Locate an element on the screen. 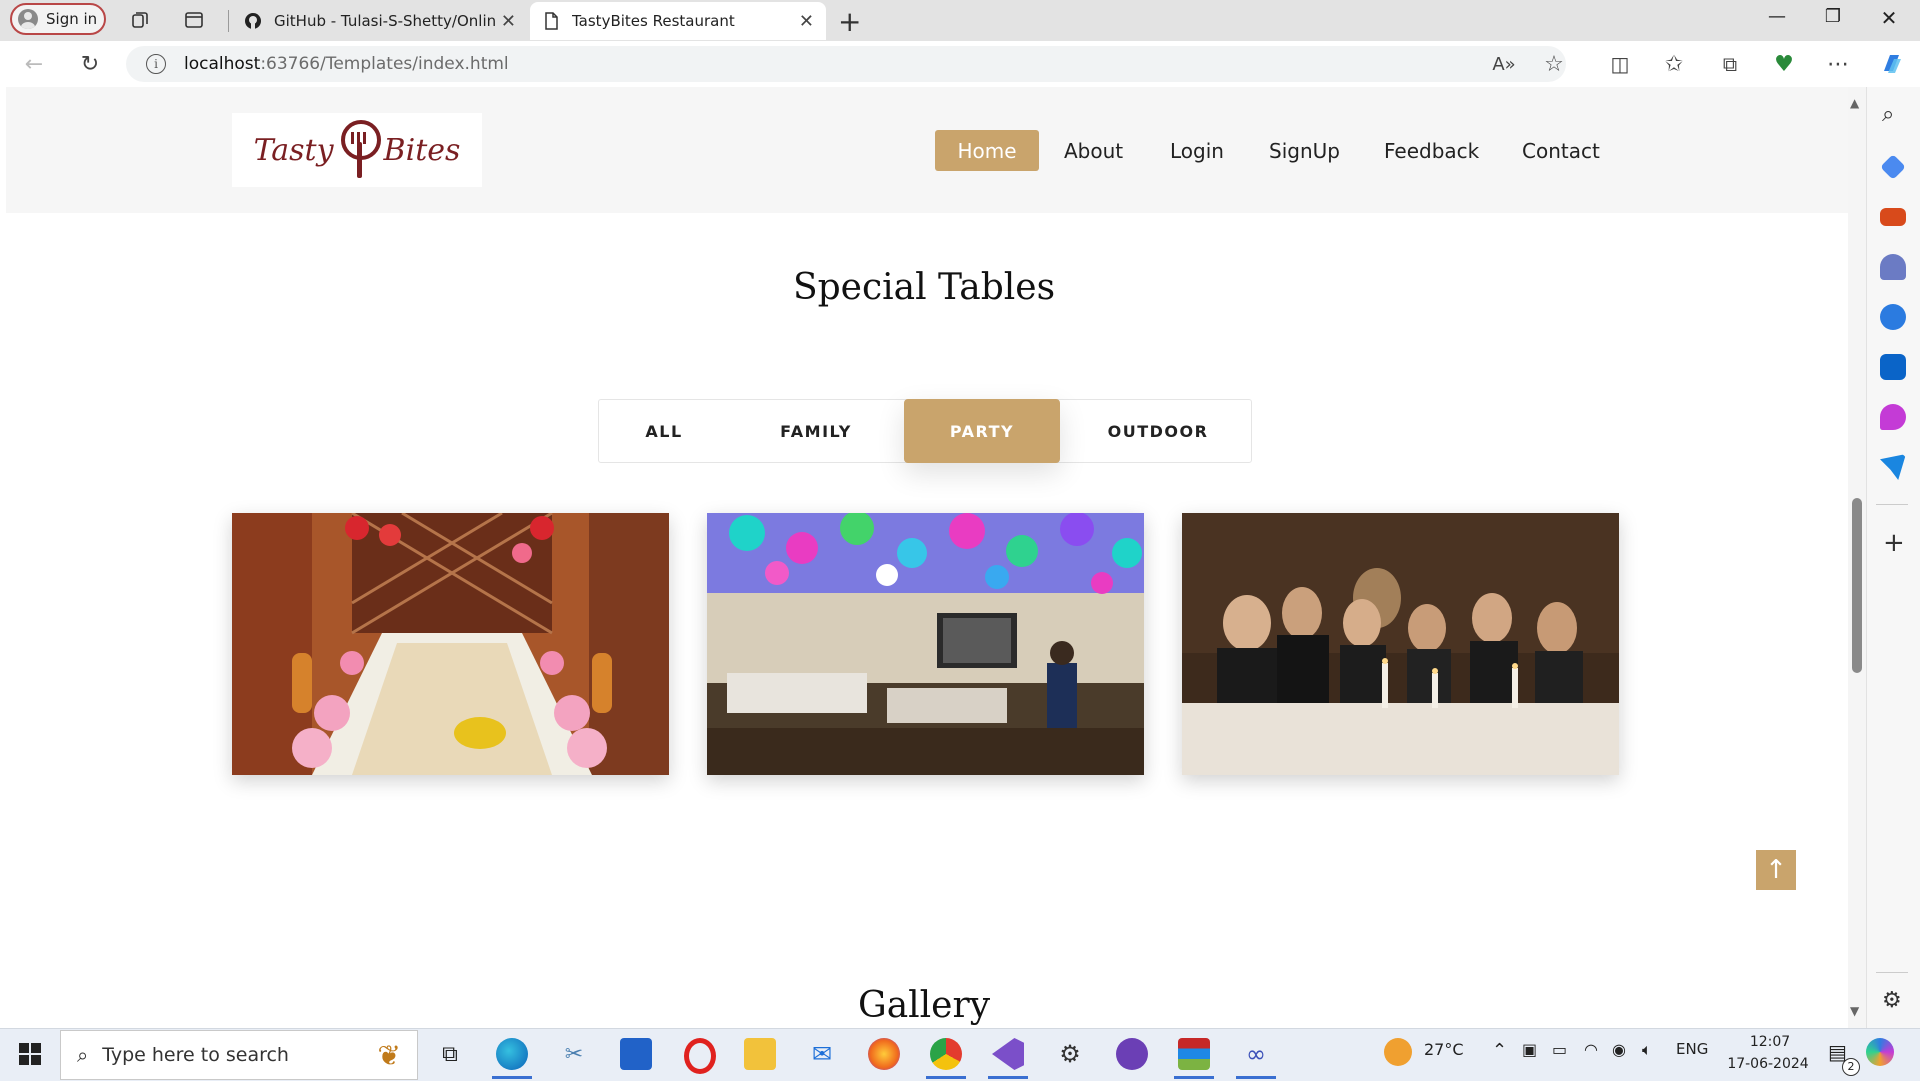 Image resolution: width=1920 pixels, height=1081 pixels. battery-icon: ▭ is located at coordinates (1559, 1049).